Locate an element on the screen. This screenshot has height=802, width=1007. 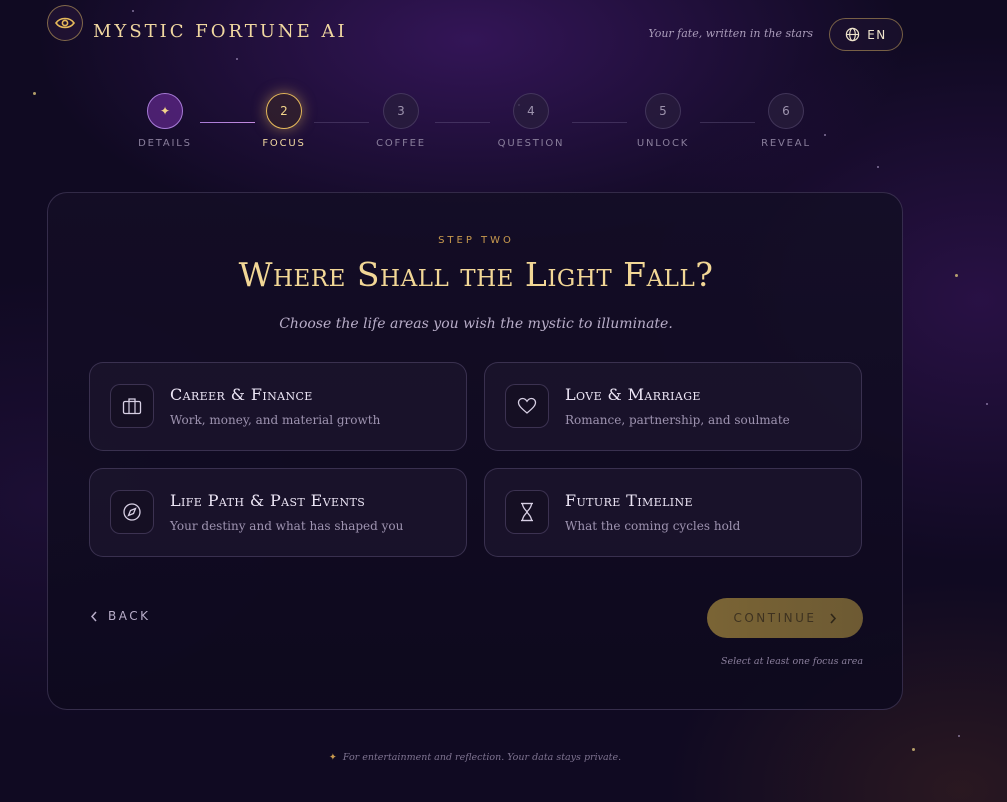
continue-label: CONTINUE is located at coordinates (775, 618).